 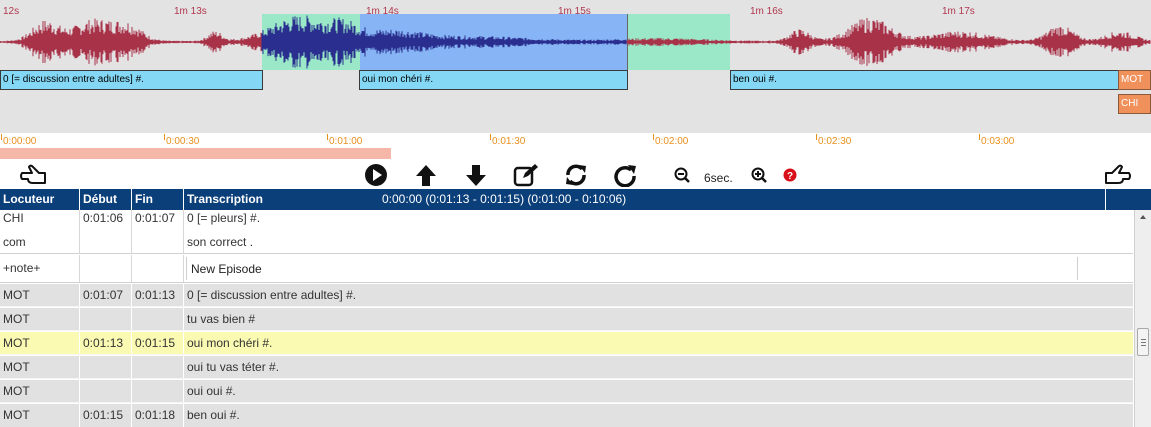 I want to click on table-row: CHI 0:01:06 0:01:07 0 [= pleurs] #., so click(x=566, y=221).